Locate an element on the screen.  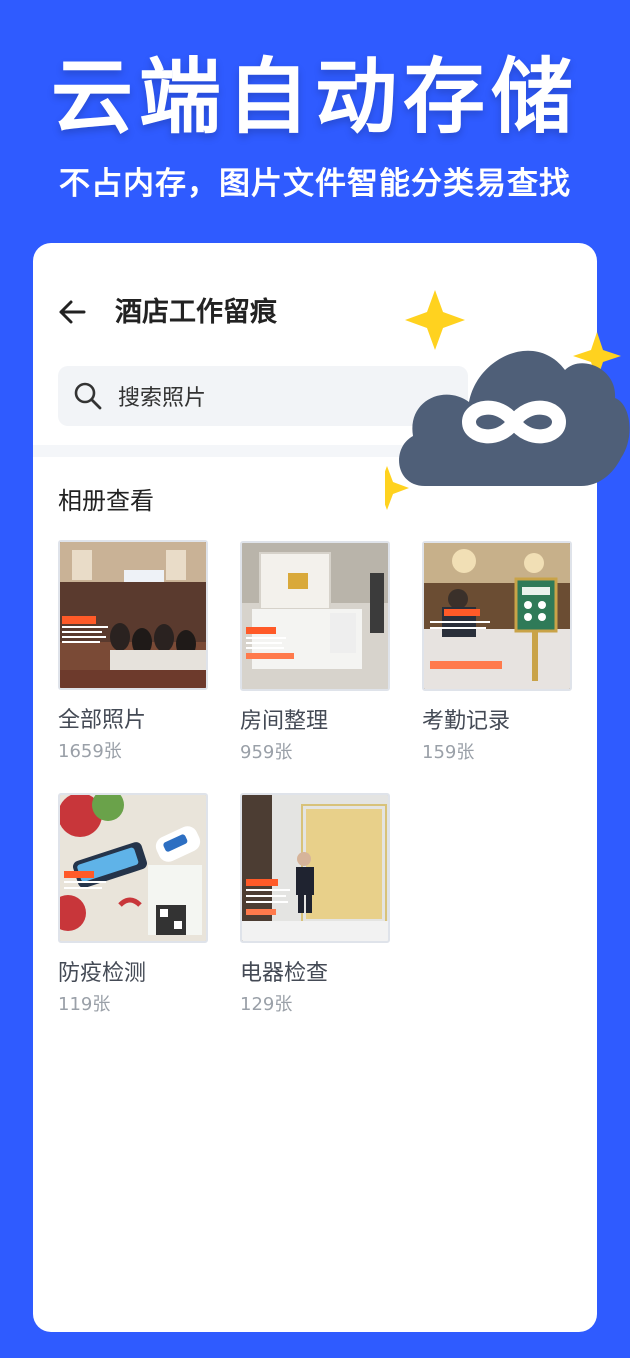
arrow-left-icon is located at coordinates (72, 312).